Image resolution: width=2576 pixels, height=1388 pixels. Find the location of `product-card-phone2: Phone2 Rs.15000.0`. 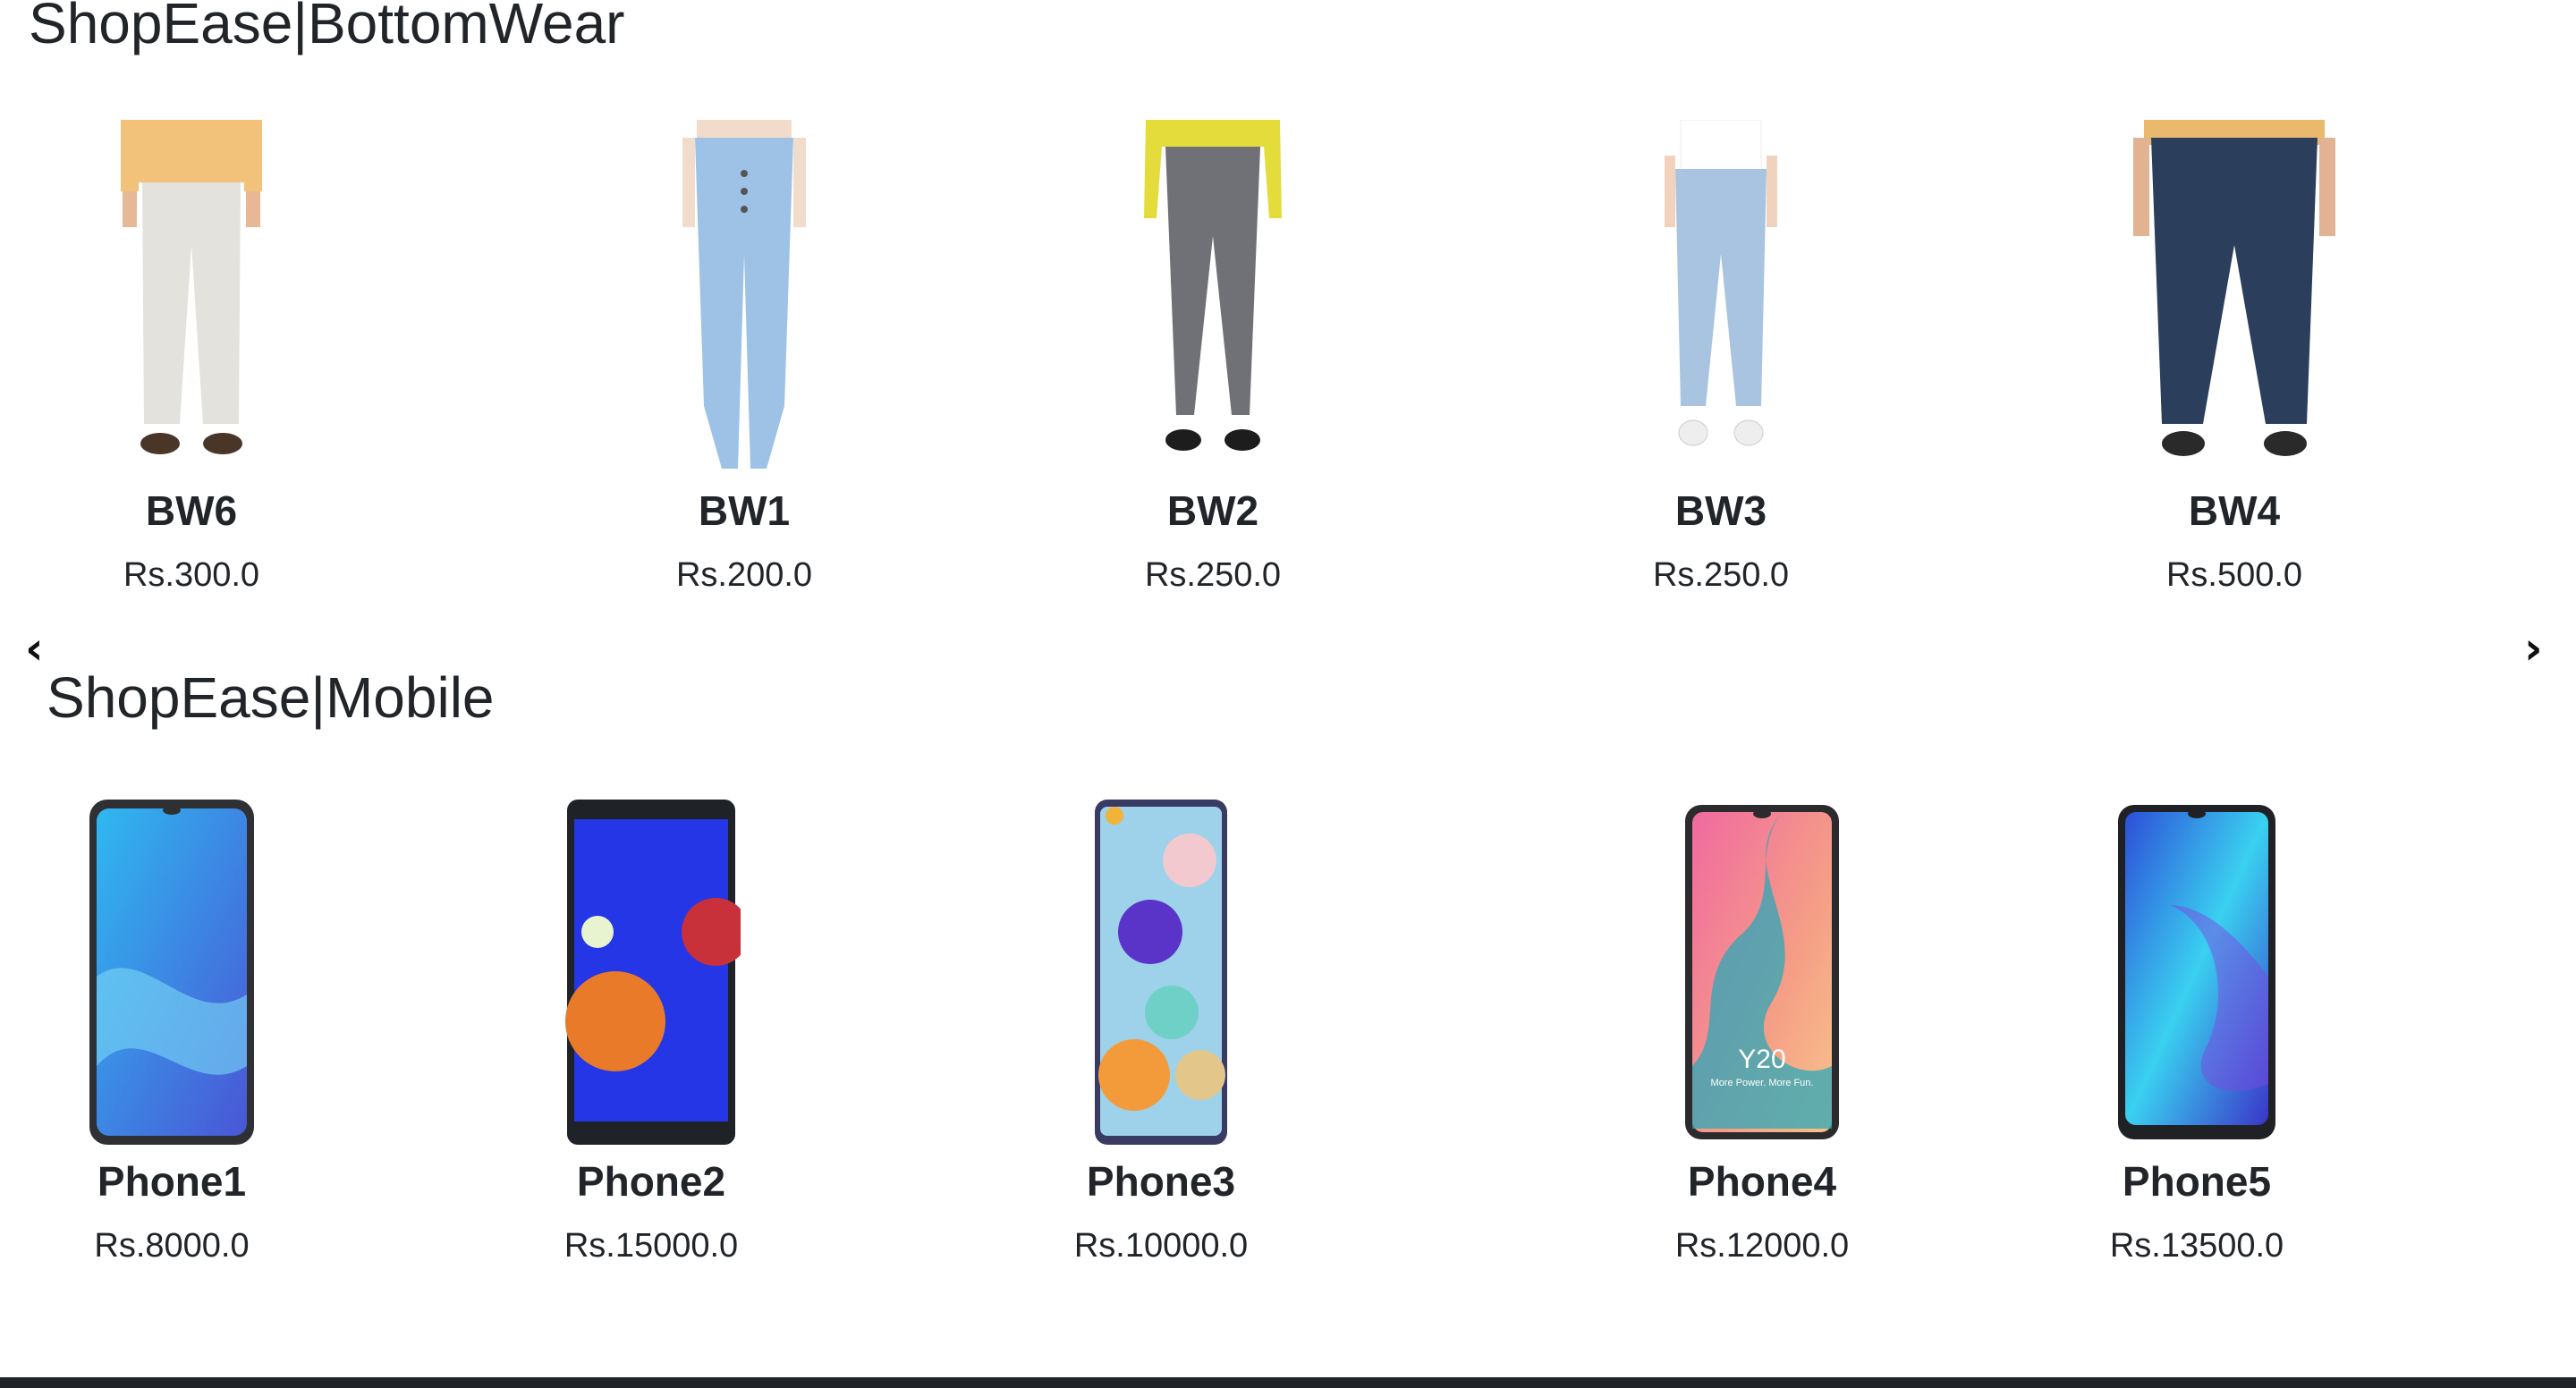

product-card-phone2: Phone2 Rs.15000.0 is located at coordinates (651, 1039).